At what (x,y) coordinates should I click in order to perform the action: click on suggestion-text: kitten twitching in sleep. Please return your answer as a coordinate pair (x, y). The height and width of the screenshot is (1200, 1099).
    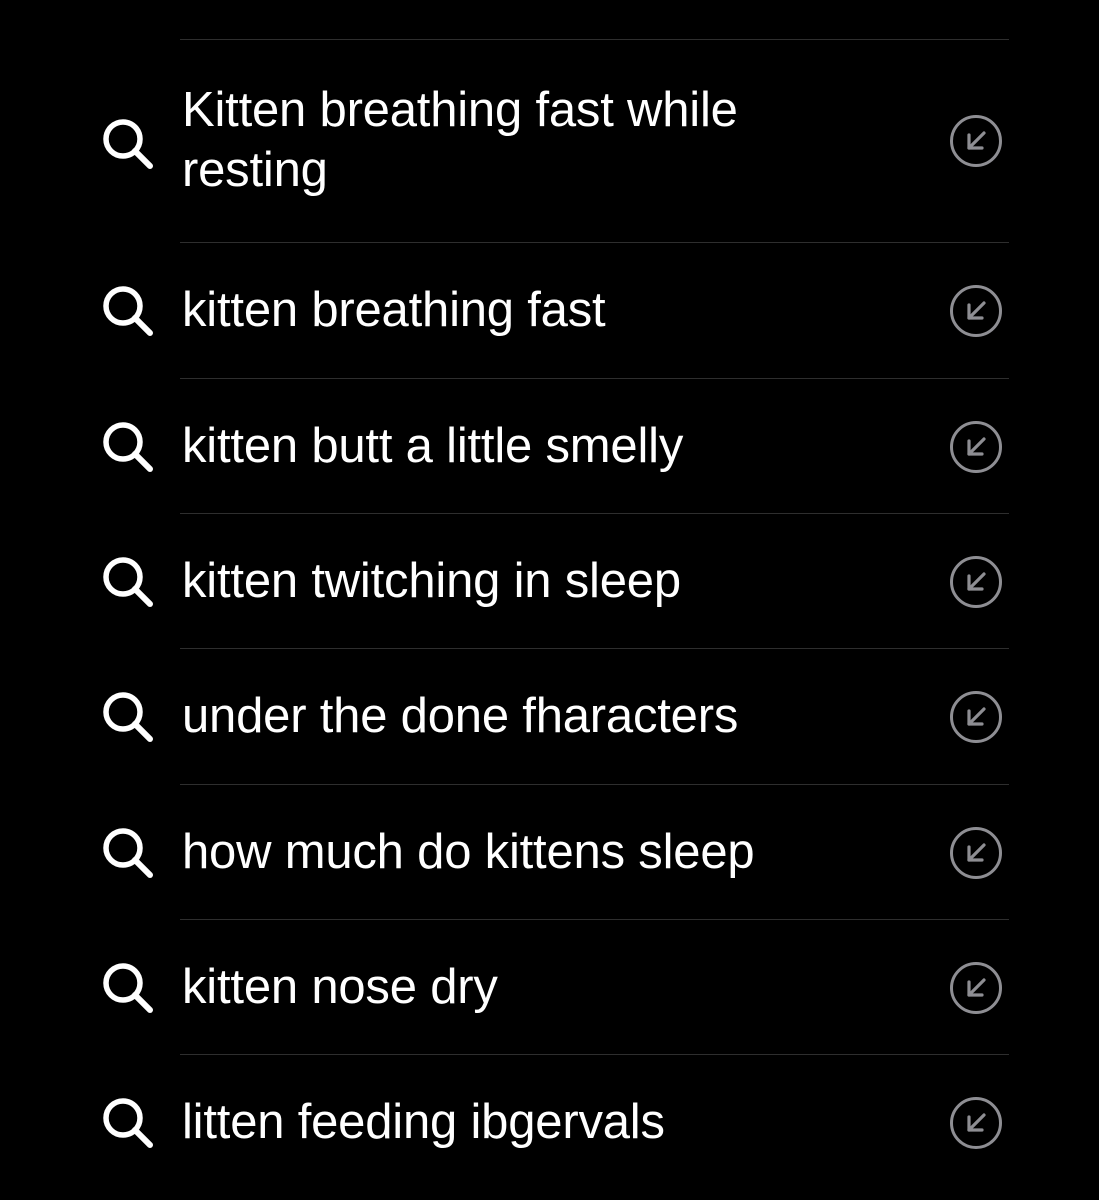
    Looking at the image, I should click on (431, 581).